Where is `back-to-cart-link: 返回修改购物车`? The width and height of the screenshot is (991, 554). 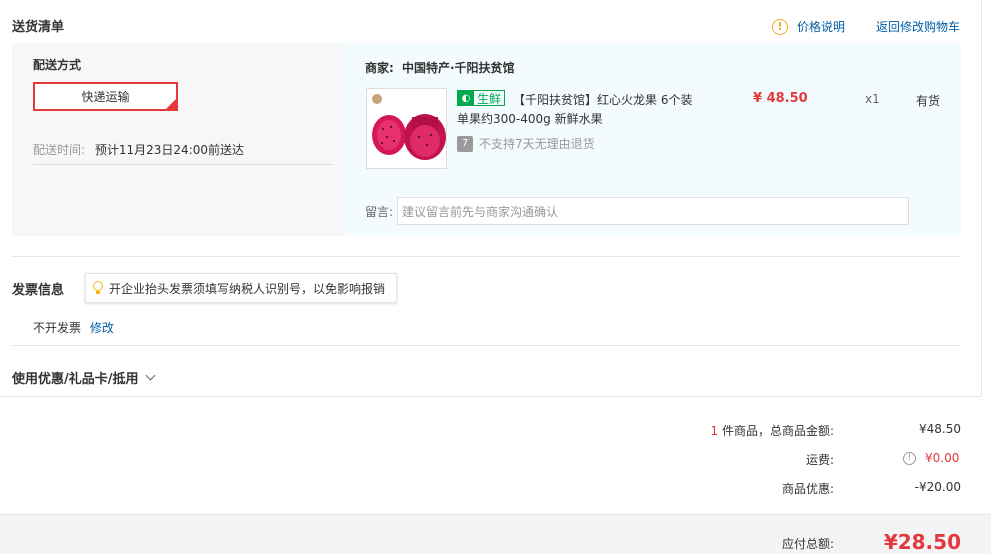 back-to-cart-link: 返回修改购物车 is located at coordinates (918, 26).